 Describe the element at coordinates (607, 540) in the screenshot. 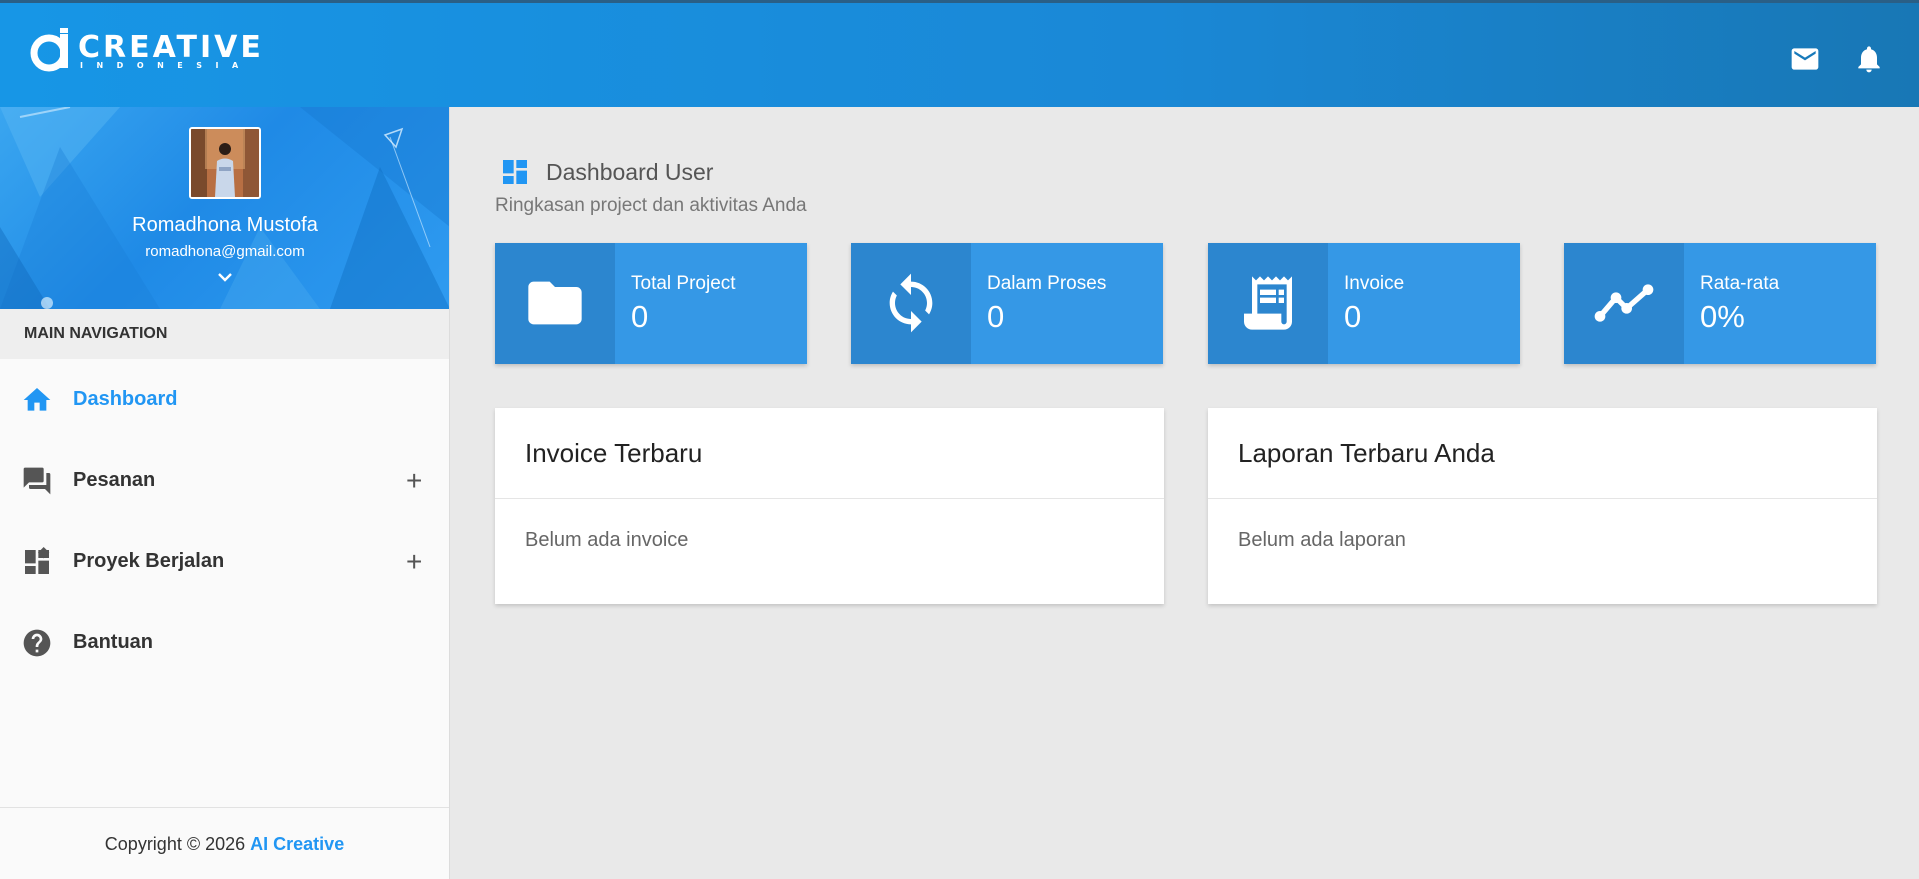

I see `card-empty-text: Belum ada invoice` at that location.